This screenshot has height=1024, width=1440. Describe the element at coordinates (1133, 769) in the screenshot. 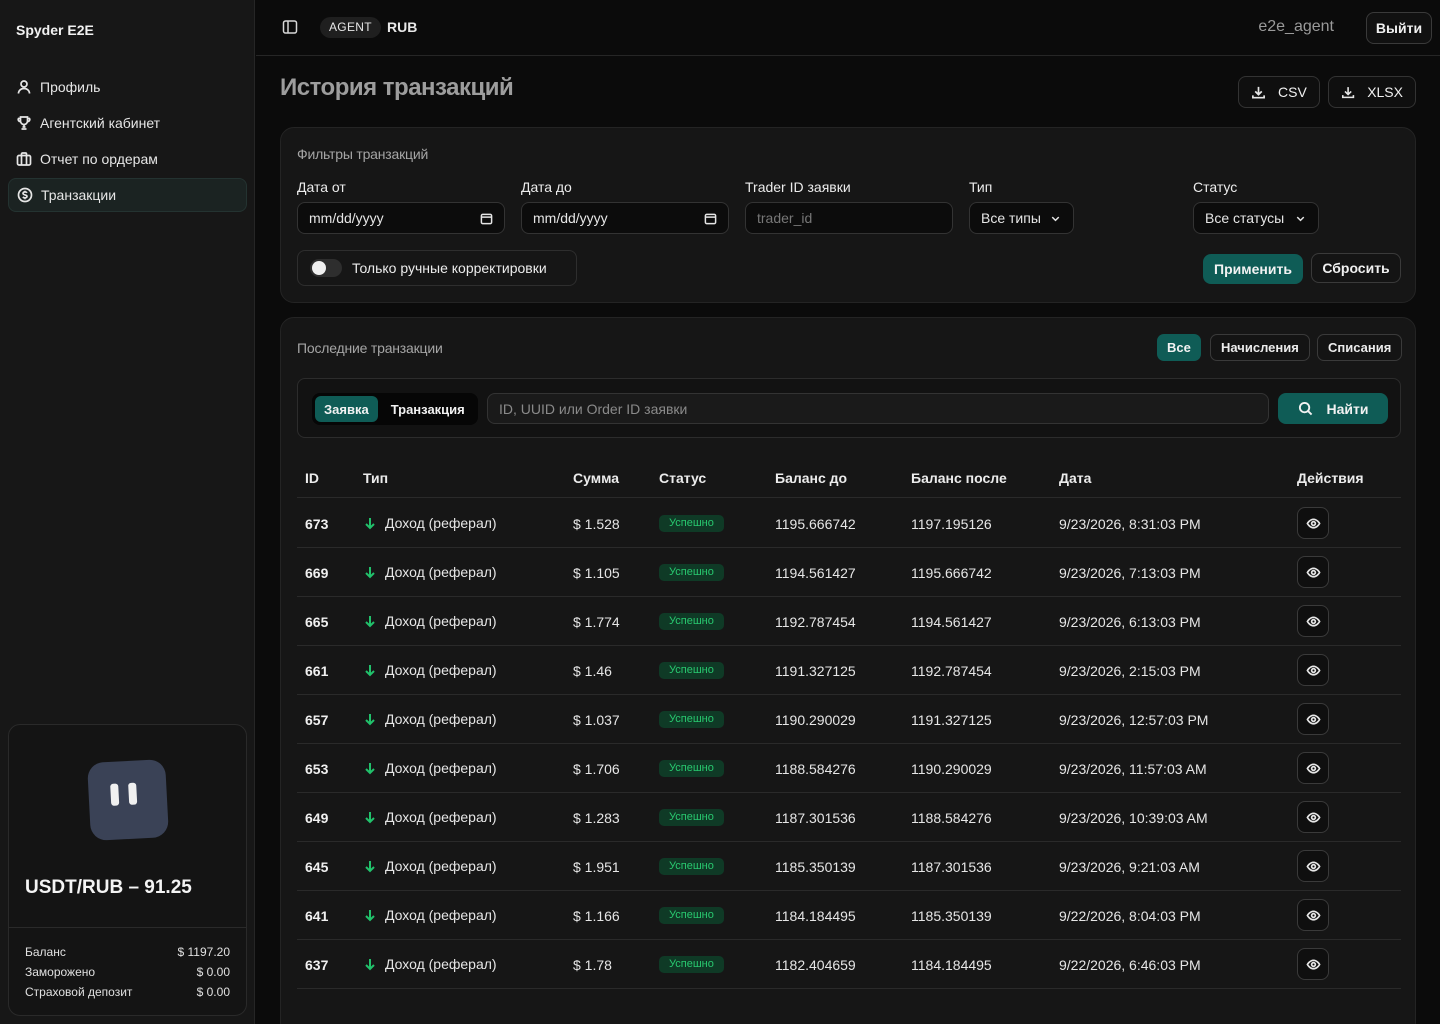

I see `cell-date: 9/23/2026, 11:57:03 AM` at that location.